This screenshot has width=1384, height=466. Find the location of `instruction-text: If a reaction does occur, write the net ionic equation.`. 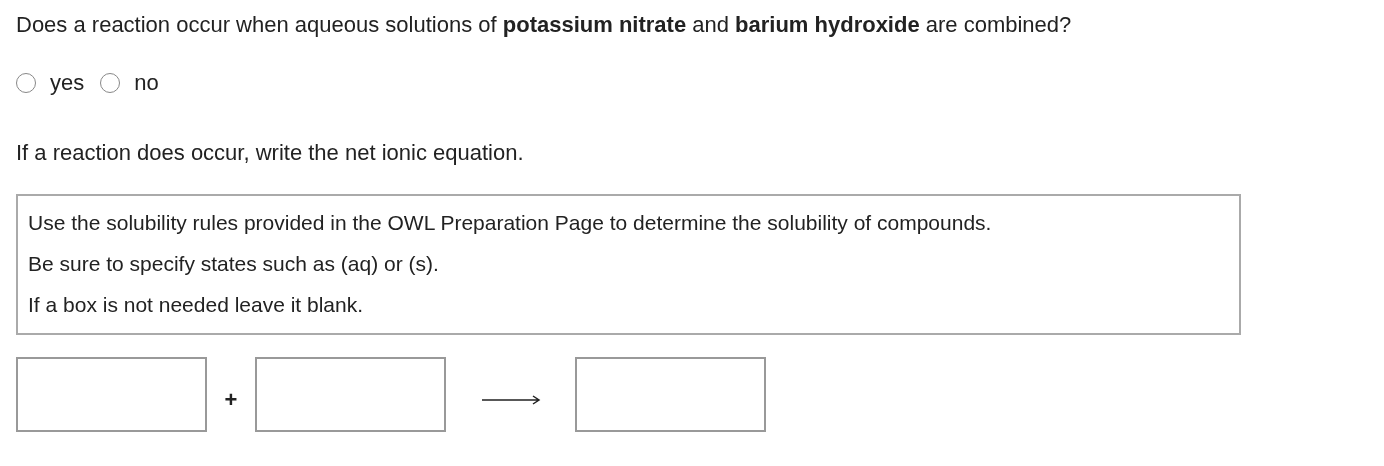

instruction-text: If a reaction does occur, write the net ionic equation. is located at coordinates (270, 153).